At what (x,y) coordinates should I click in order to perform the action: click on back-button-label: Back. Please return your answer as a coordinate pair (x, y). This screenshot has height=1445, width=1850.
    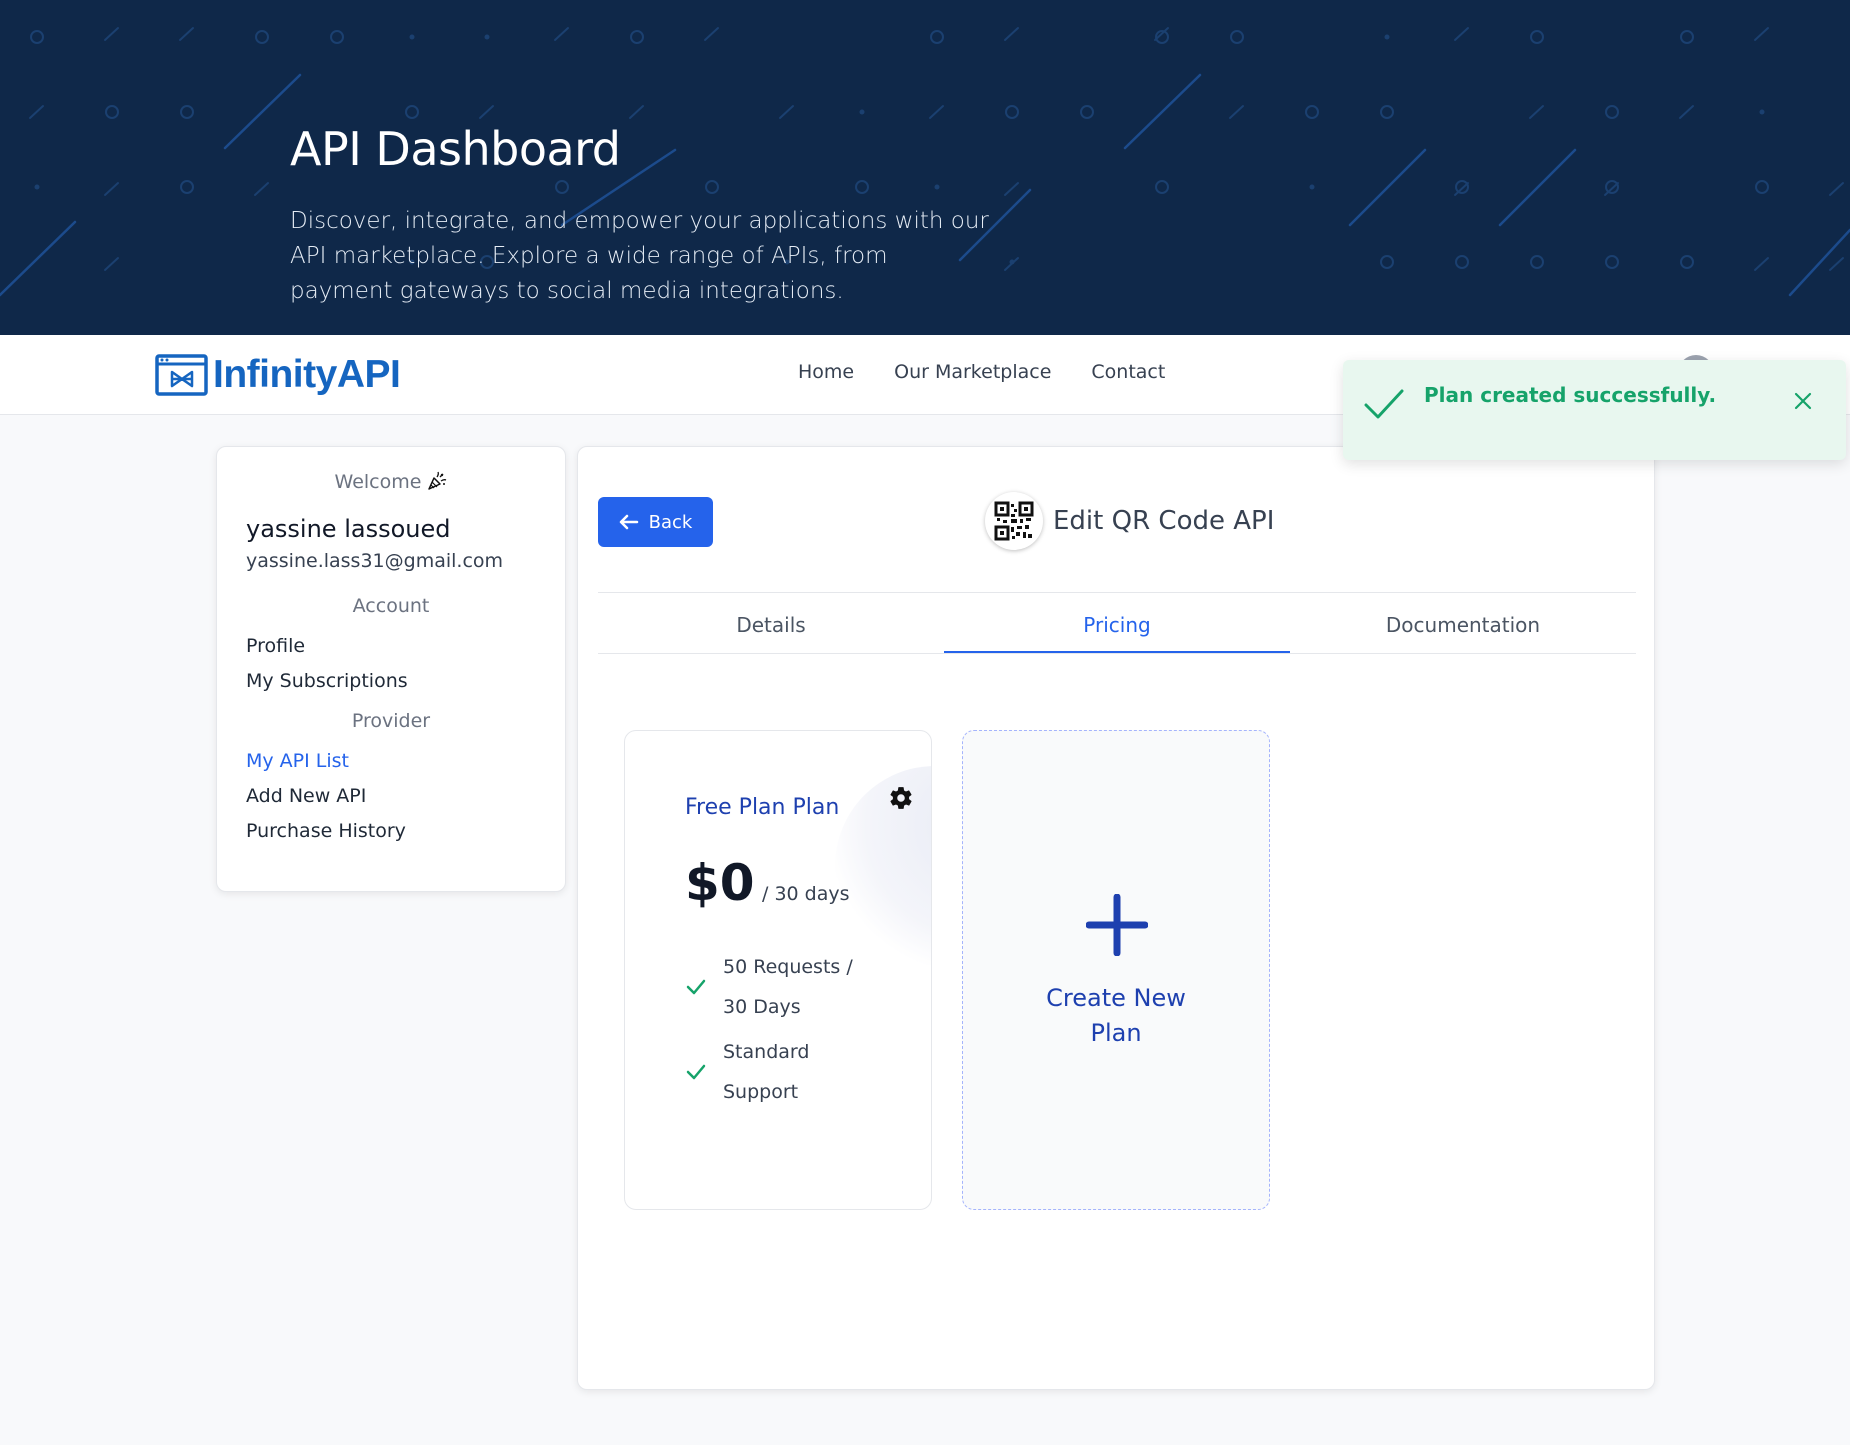
    Looking at the image, I should click on (670, 522).